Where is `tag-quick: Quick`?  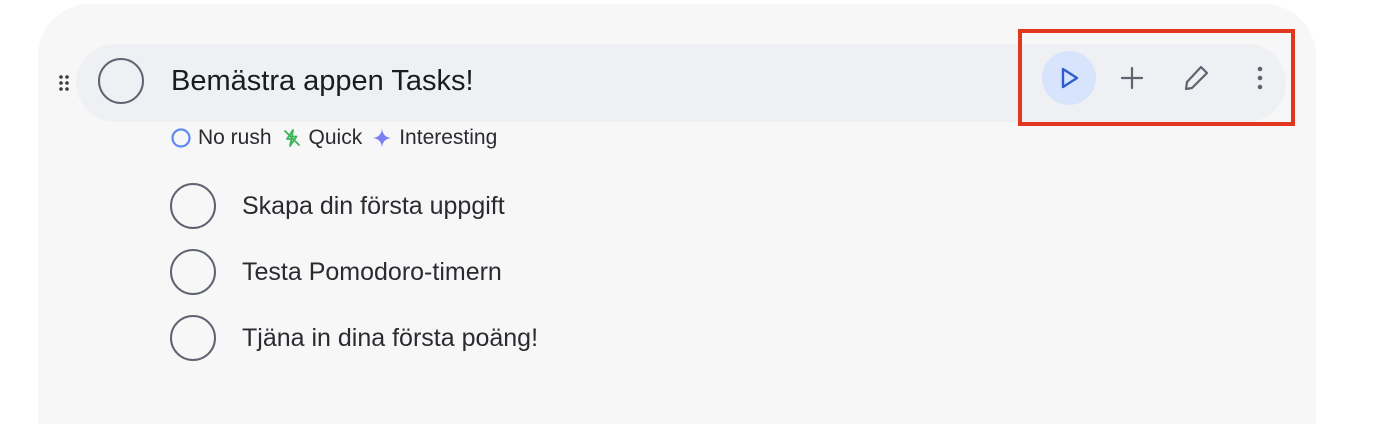 tag-quick: Quick is located at coordinates (322, 138).